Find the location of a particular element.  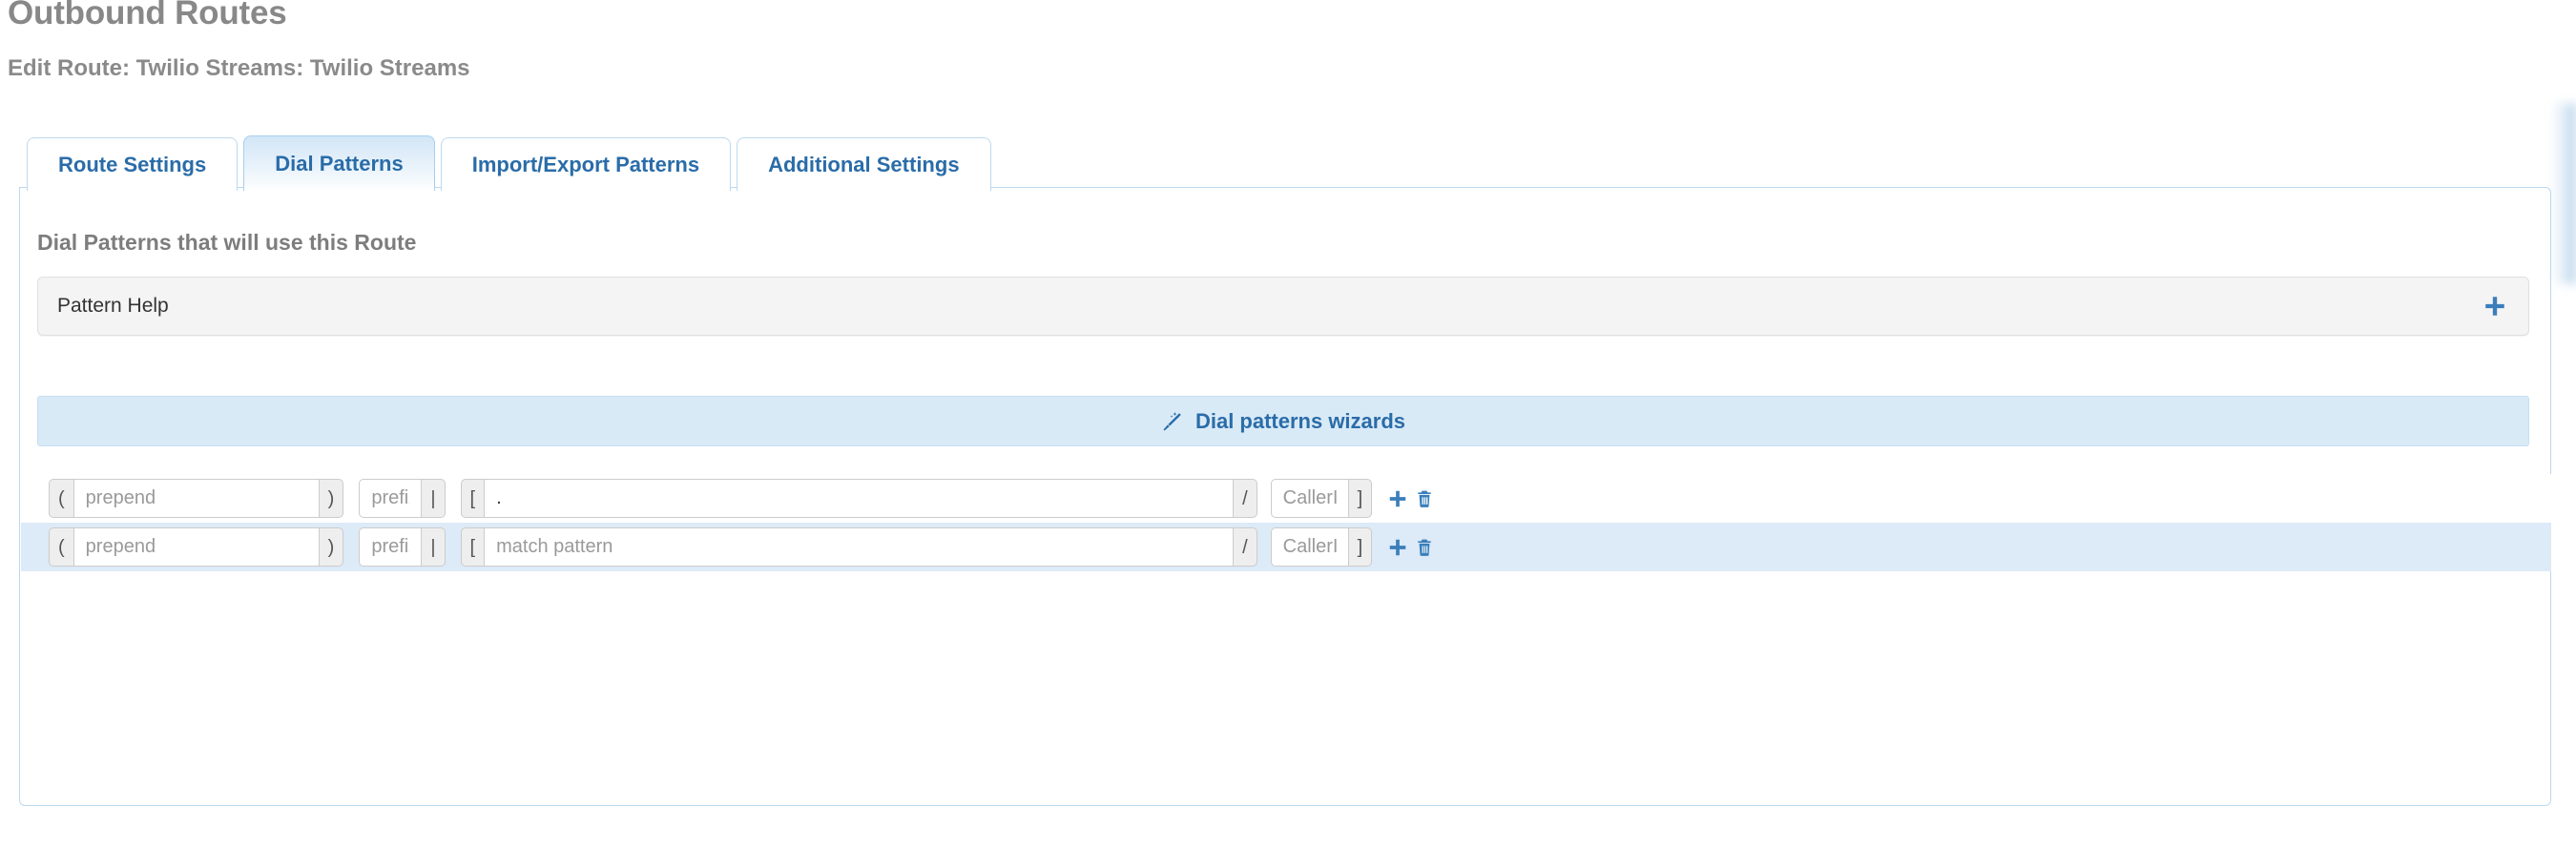

wizard-button-content: Dial patterns wizards is located at coordinates (1283, 421).